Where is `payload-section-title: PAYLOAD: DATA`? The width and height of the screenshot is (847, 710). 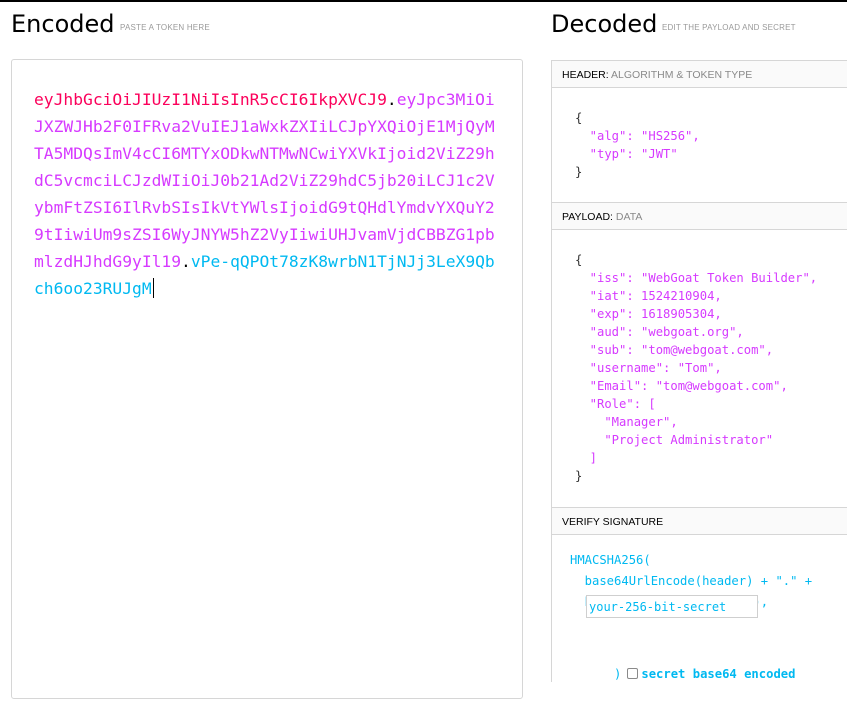
payload-section-title: PAYLOAD: DATA is located at coordinates (699, 216).